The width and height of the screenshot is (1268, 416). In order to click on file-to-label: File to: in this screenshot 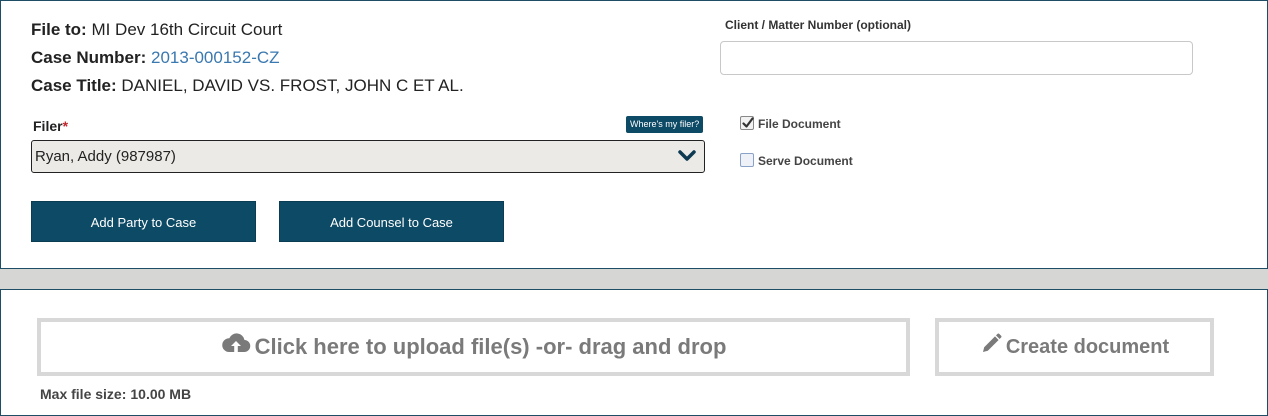, I will do `click(59, 29)`.